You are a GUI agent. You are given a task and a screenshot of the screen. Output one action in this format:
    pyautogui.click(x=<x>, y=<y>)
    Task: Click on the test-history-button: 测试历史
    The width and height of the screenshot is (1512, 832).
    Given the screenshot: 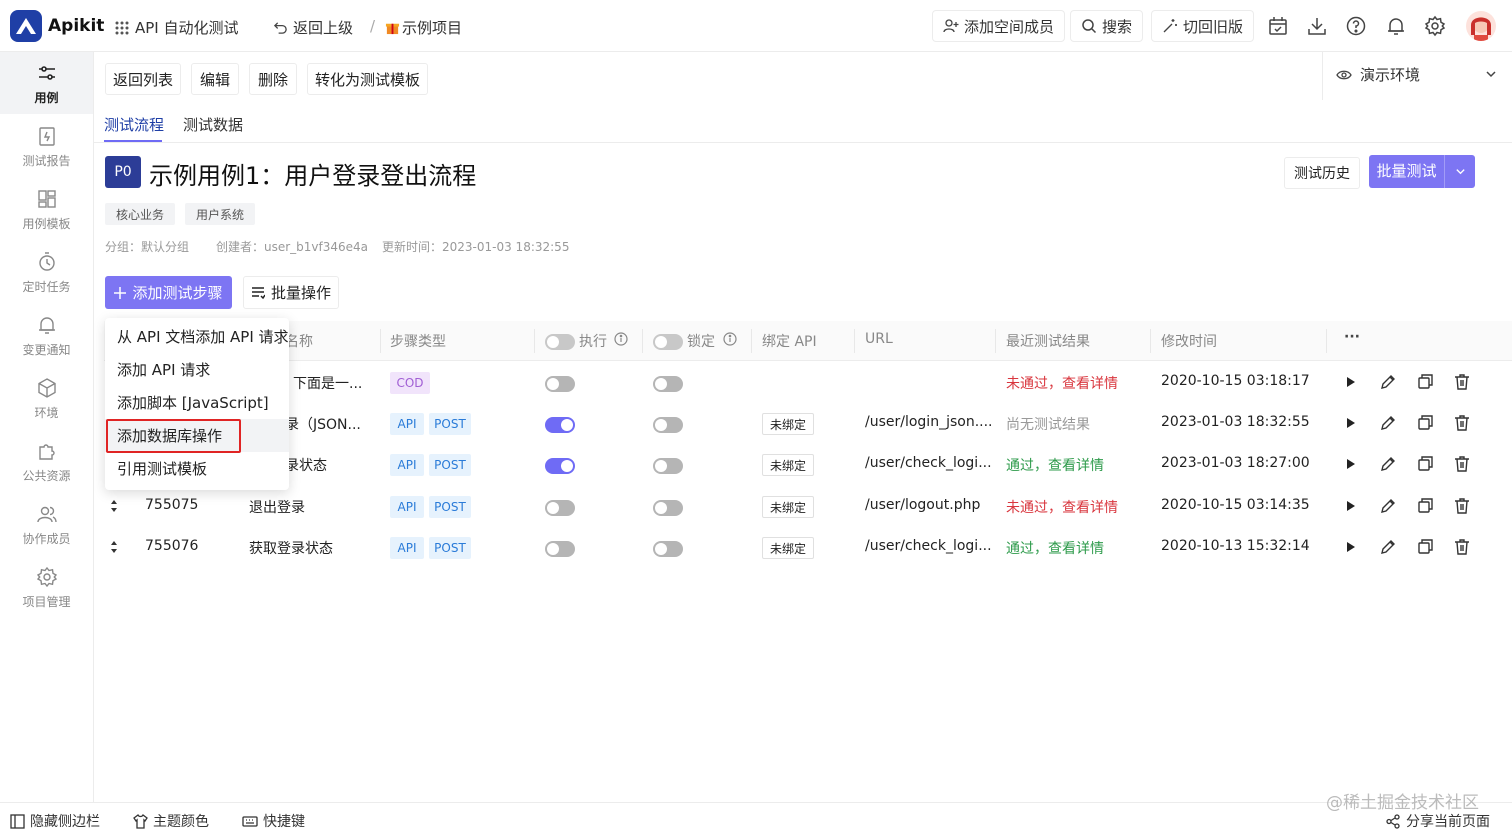 What is the action you would take?
    pyautogui.click(x=1322, y=173)
    